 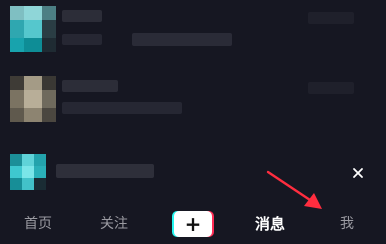 I want to click on tab-following: 关注, so click(x=114, y=224).